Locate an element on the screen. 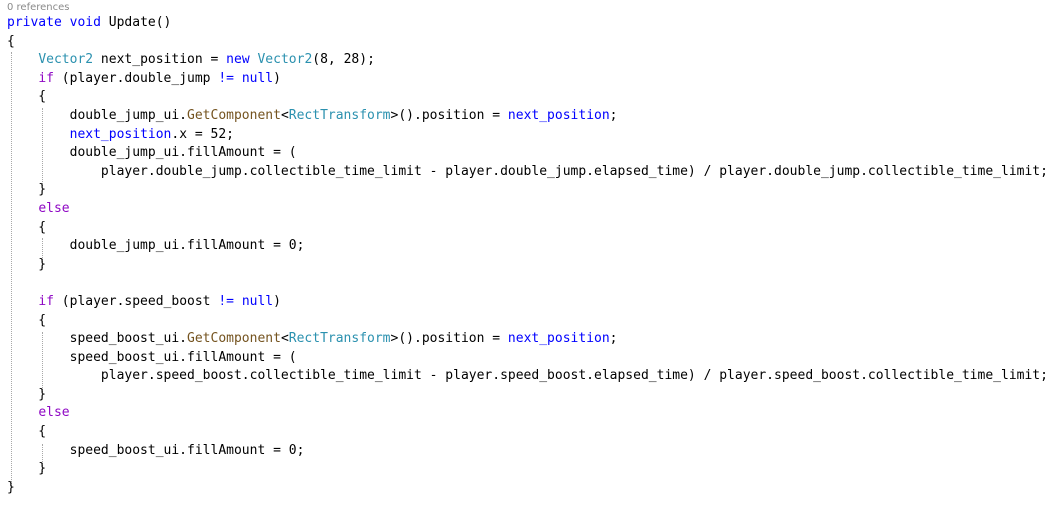 This screenshot has height=507, width=1058. code-token: private is located at coordinates (34, 22).